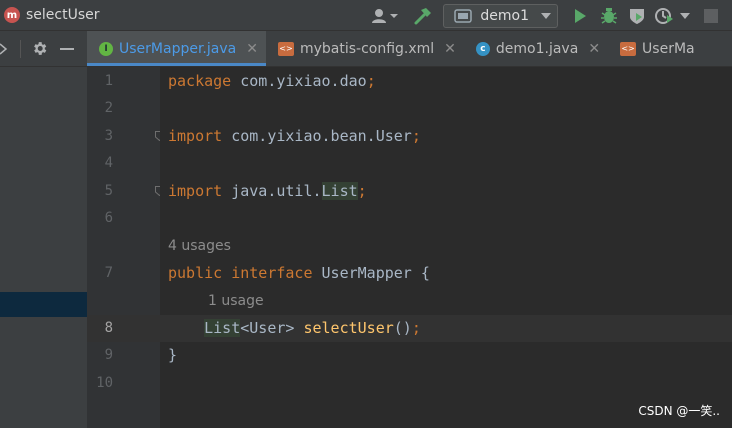 This screenshot has width=732, height=428. What do you see at coordinates (446, 273) in the screenshot?
I see `code-line: public interface UserMapper {` at bounding box center [446, 273].